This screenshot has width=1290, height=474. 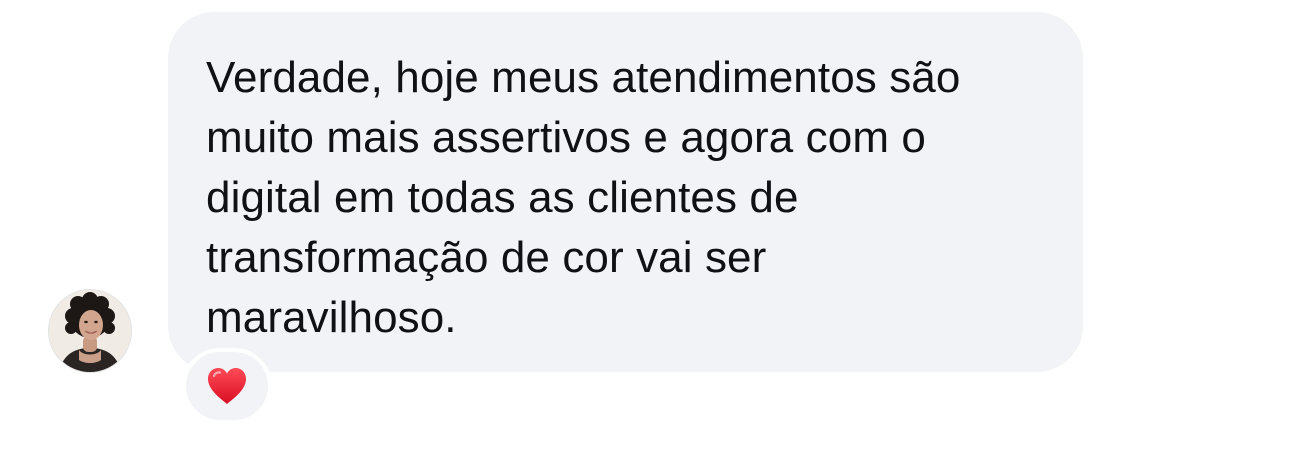 What do you see at coordinates (583, 77) in the screenshot?
I see `message-line: Verdade, hoje meus atendimentos são` at bounding box center [583, 77].